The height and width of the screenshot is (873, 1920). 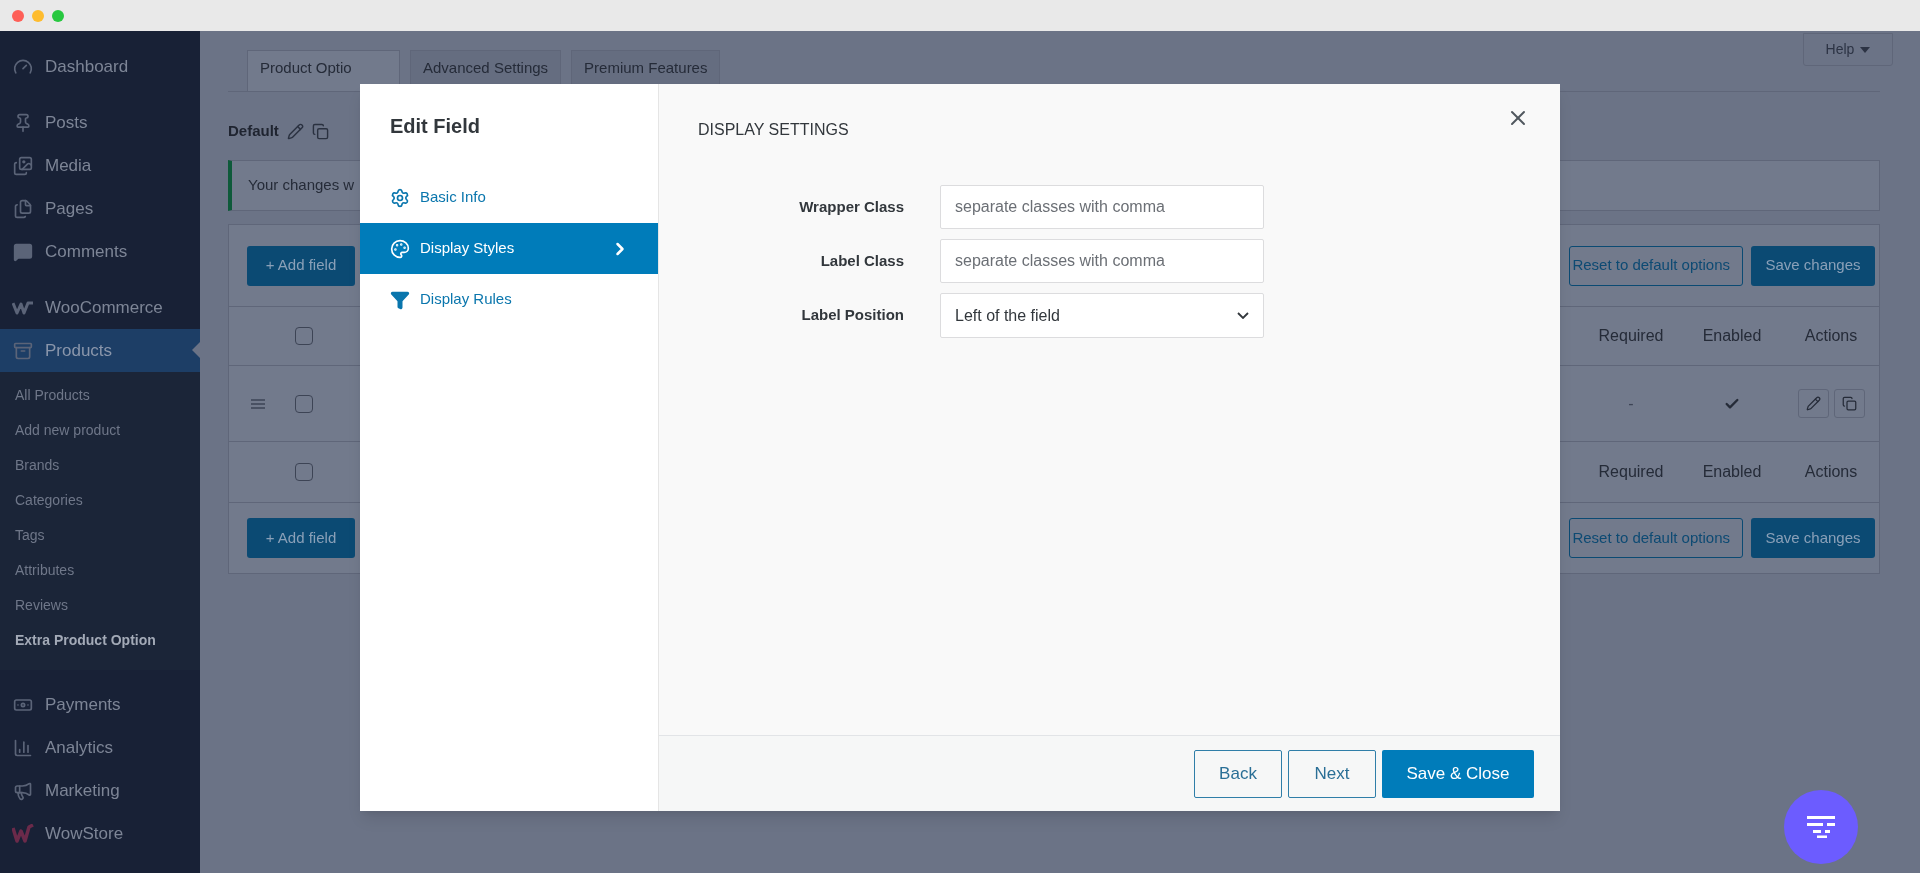 I want to click on section-title: DISPLAY SETTINGS, so click(x=773, y=129).